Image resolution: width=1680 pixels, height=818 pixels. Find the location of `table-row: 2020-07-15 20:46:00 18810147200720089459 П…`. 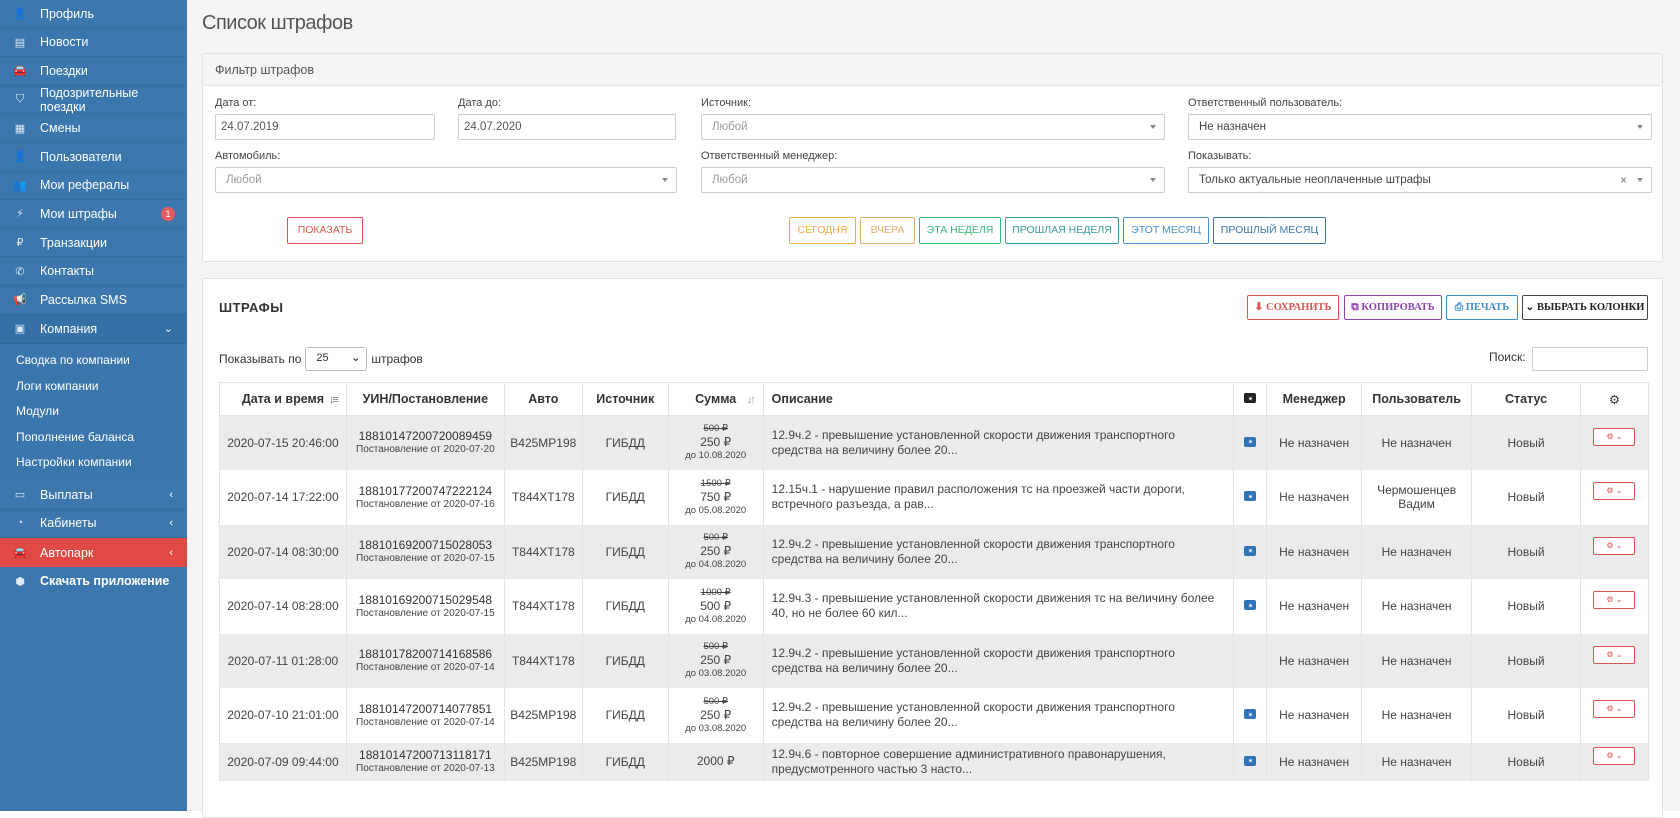

table-row: 2020-07-15 20:46:00 18810147200720089459 П… is located at coordinates (934, 442).